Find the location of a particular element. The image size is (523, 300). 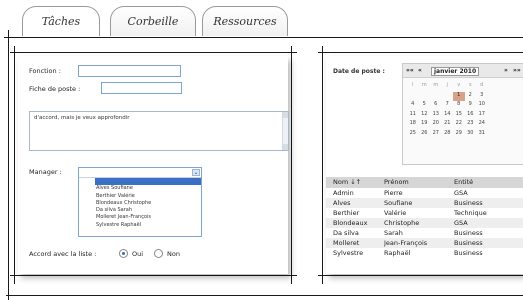

panel-left-bottom-line is located at coordinates (153, 275).